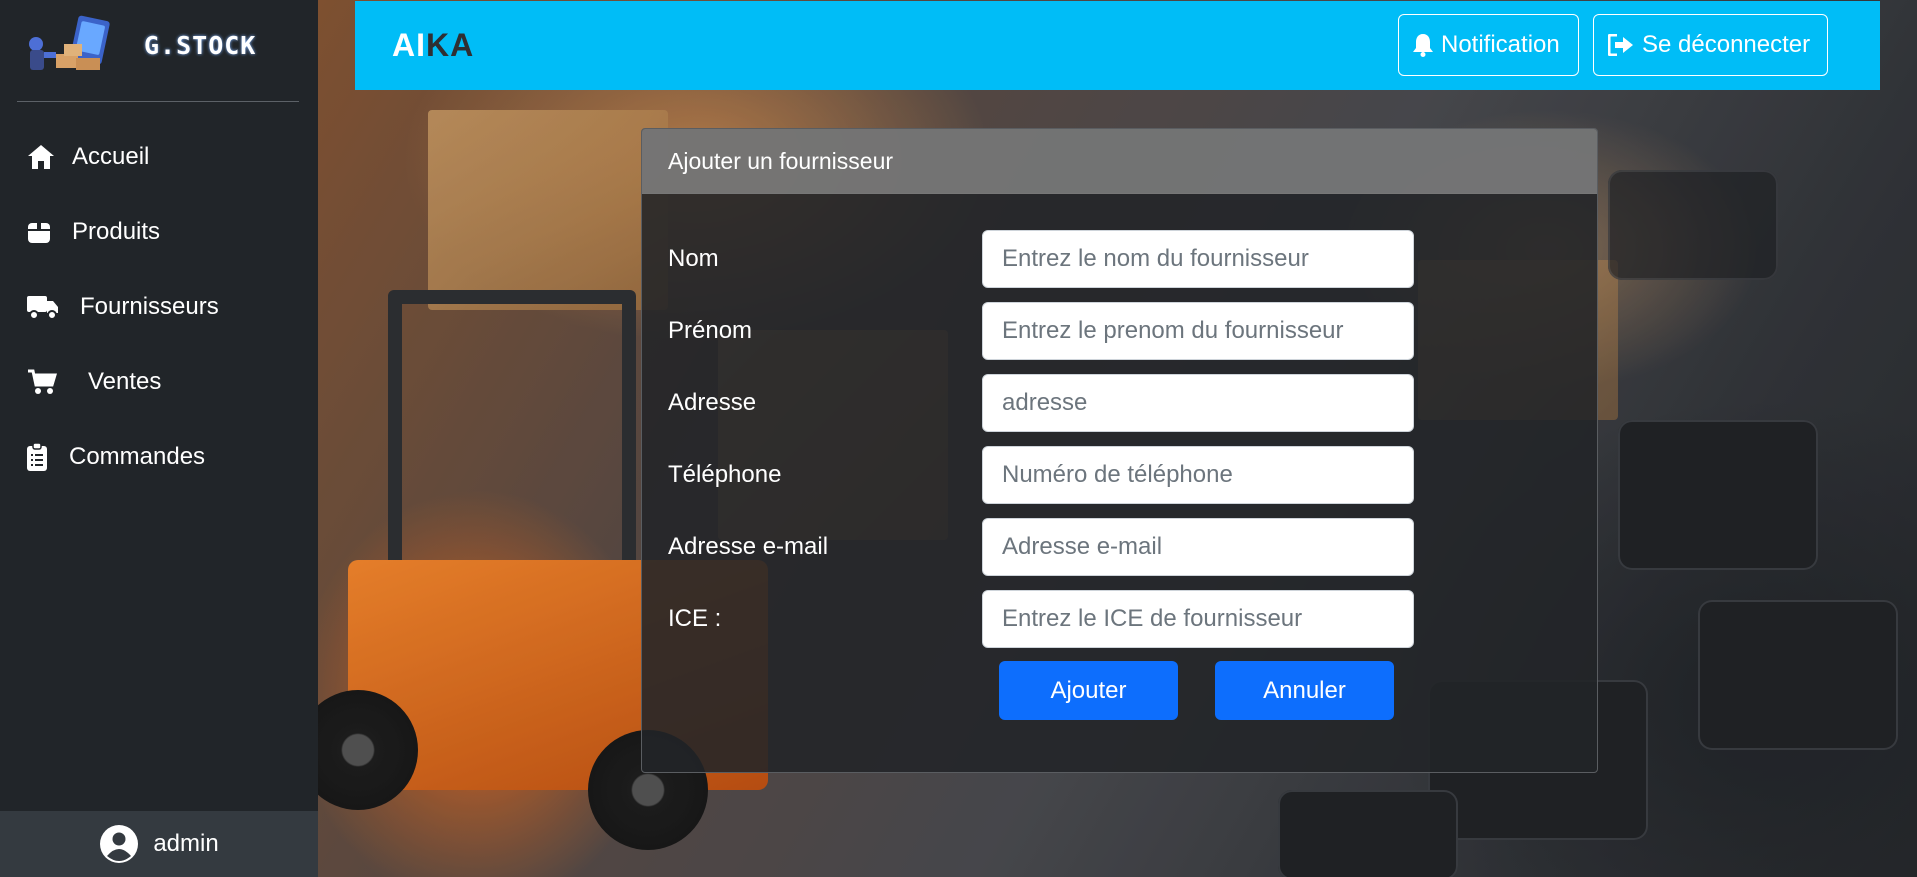 The image size is (1917, 877). I want to click on field-label: ICE :, so click(695, 618).